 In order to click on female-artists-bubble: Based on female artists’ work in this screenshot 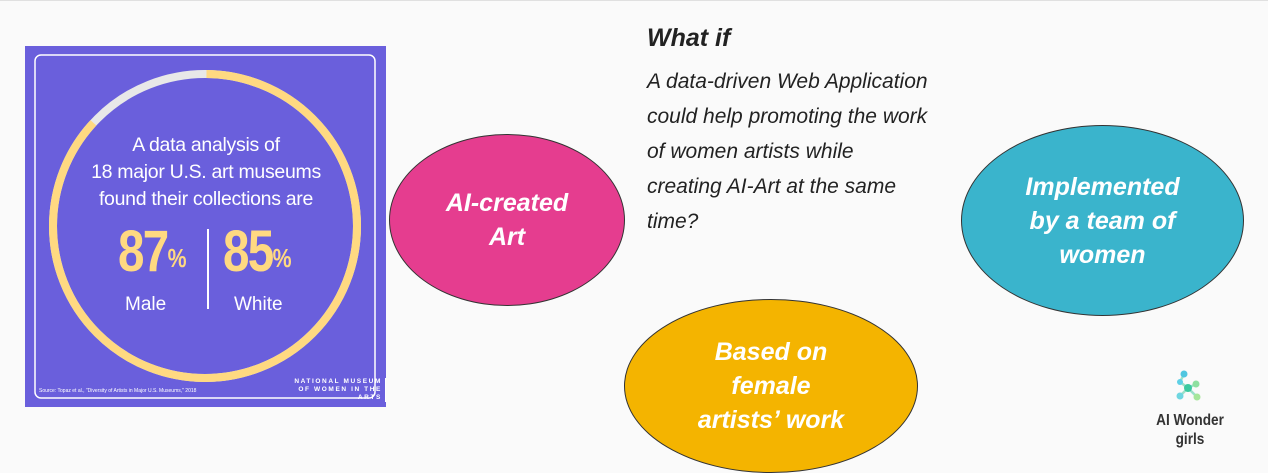, I will do `click(771, 386)`.